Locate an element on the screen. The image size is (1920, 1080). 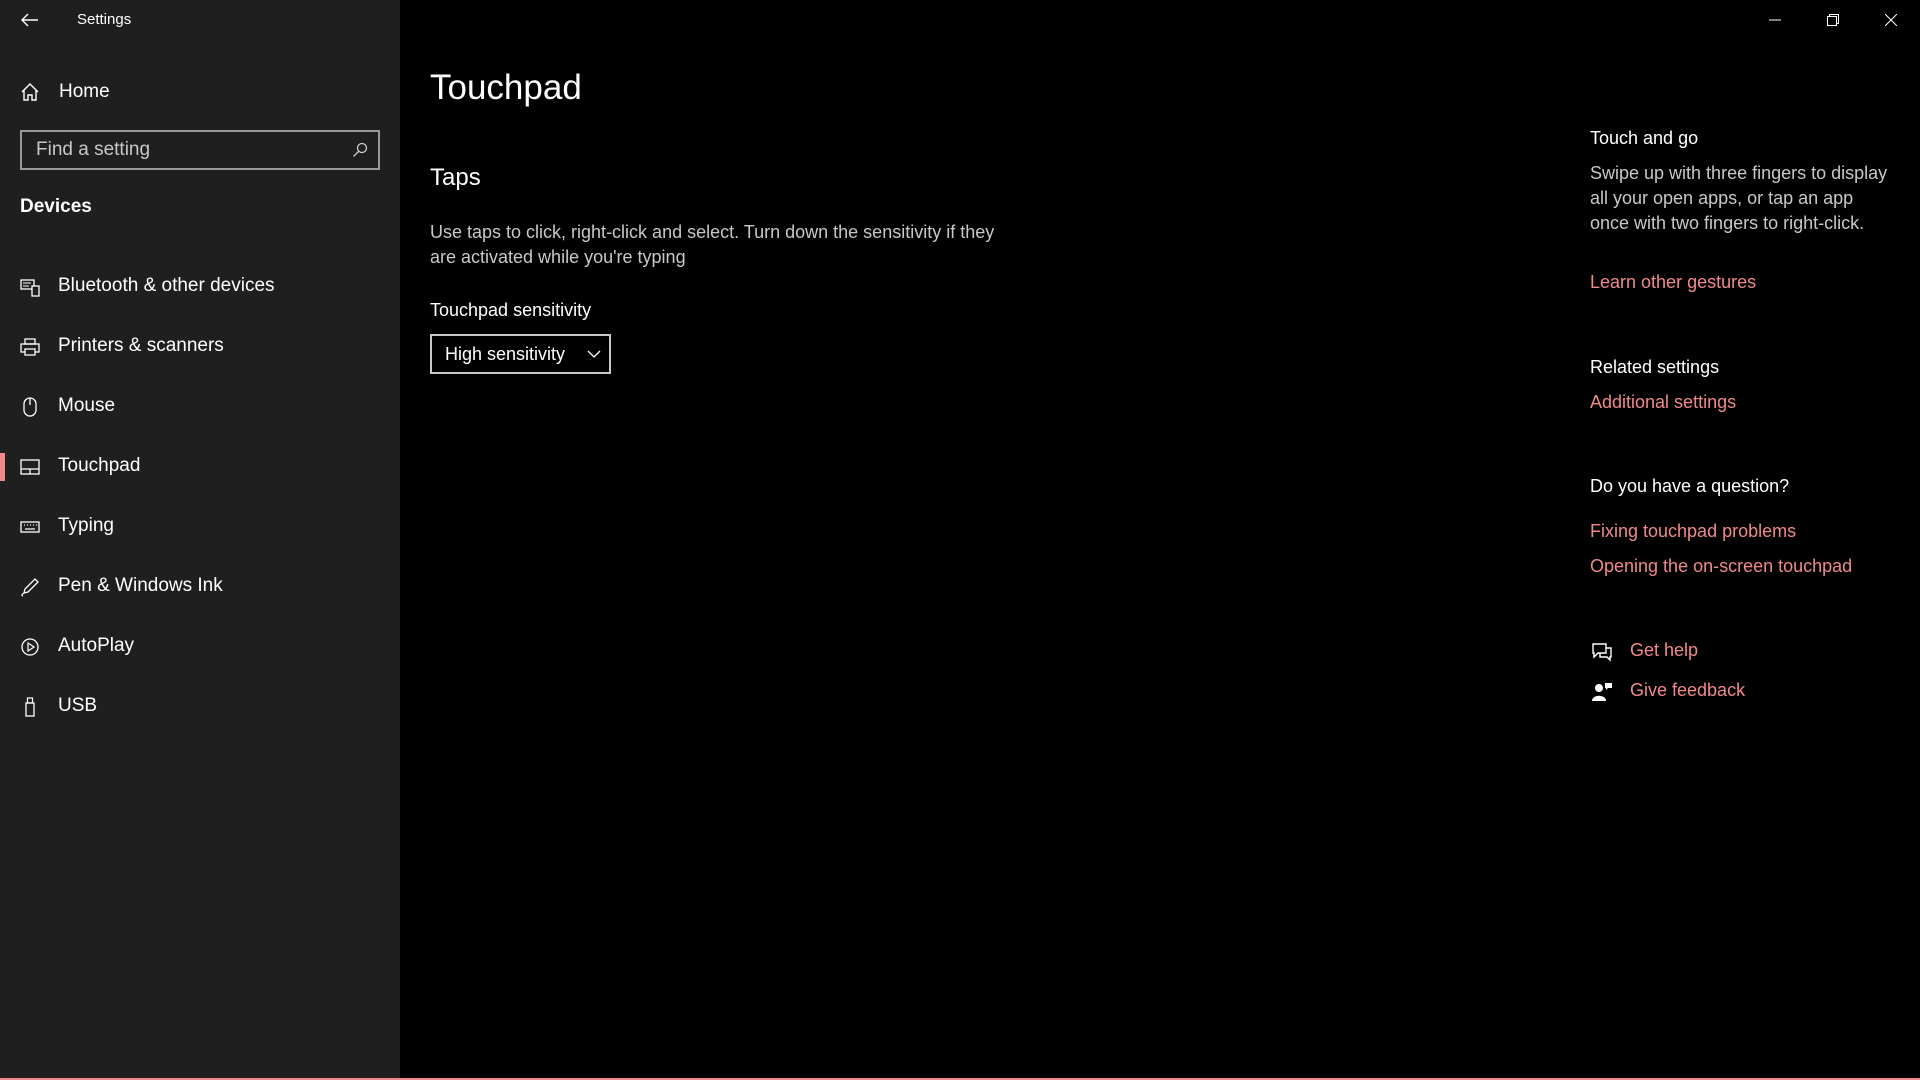
chevron-down-icon is located at coordinates (594, 354).